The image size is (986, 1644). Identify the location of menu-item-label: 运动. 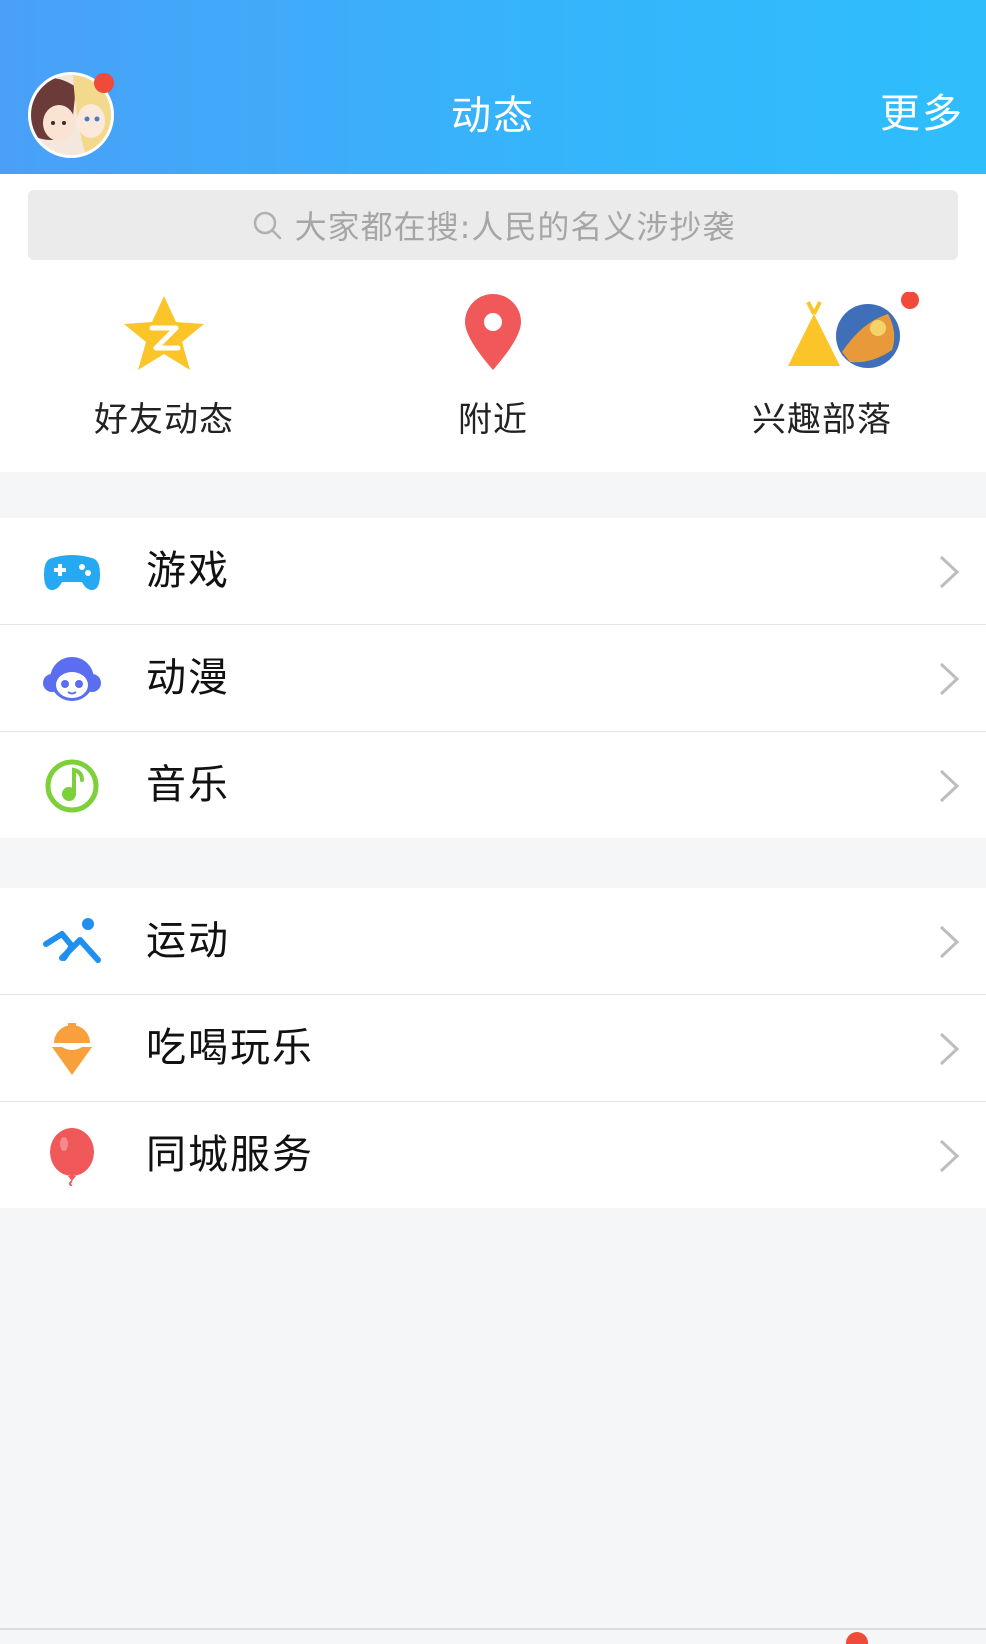
(188, 941).